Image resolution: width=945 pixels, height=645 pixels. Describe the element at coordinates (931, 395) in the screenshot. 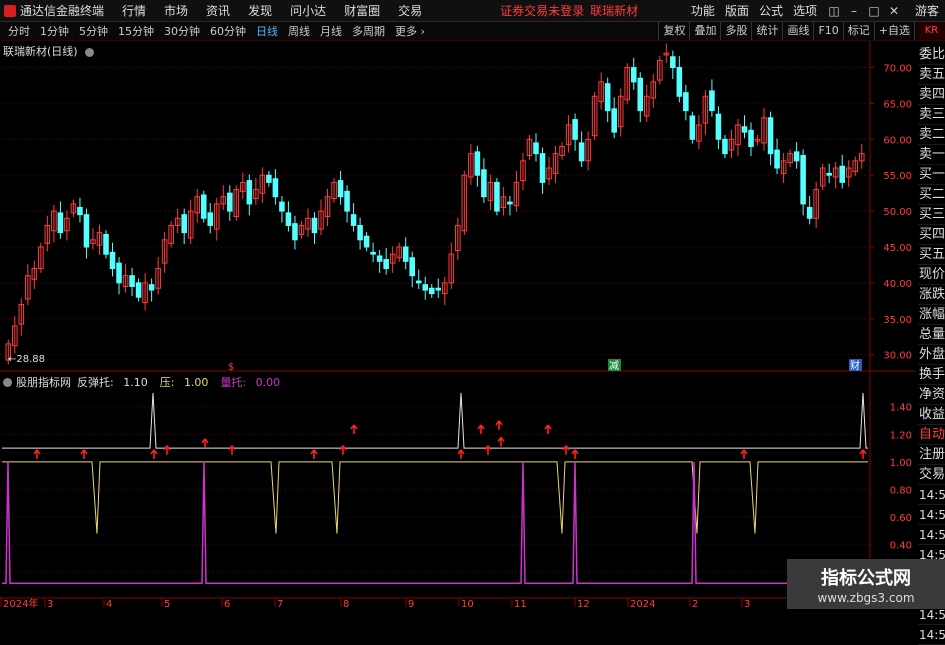

I see `side-item-17: 净资` at that location.